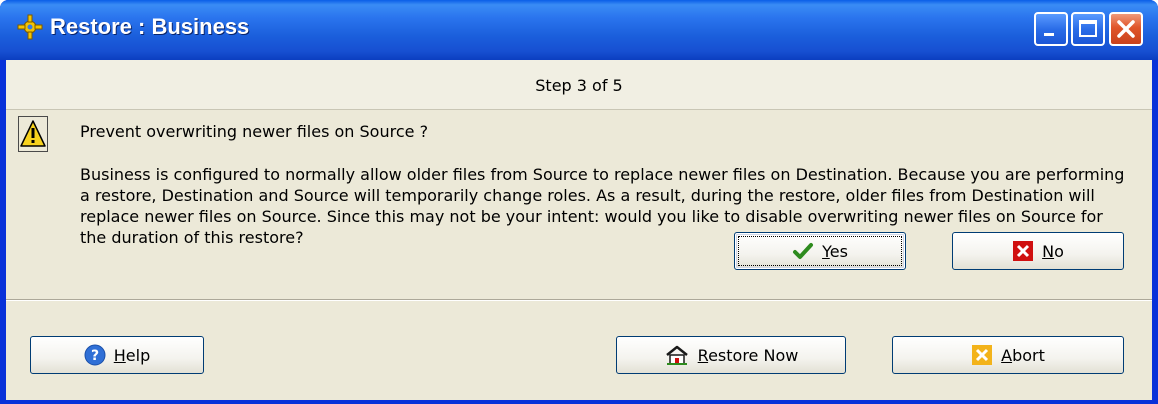  What do you see at coordinates (835, 251) in the screenshot?
I see `yes-label: Yes` at bounding box center [835, 251].